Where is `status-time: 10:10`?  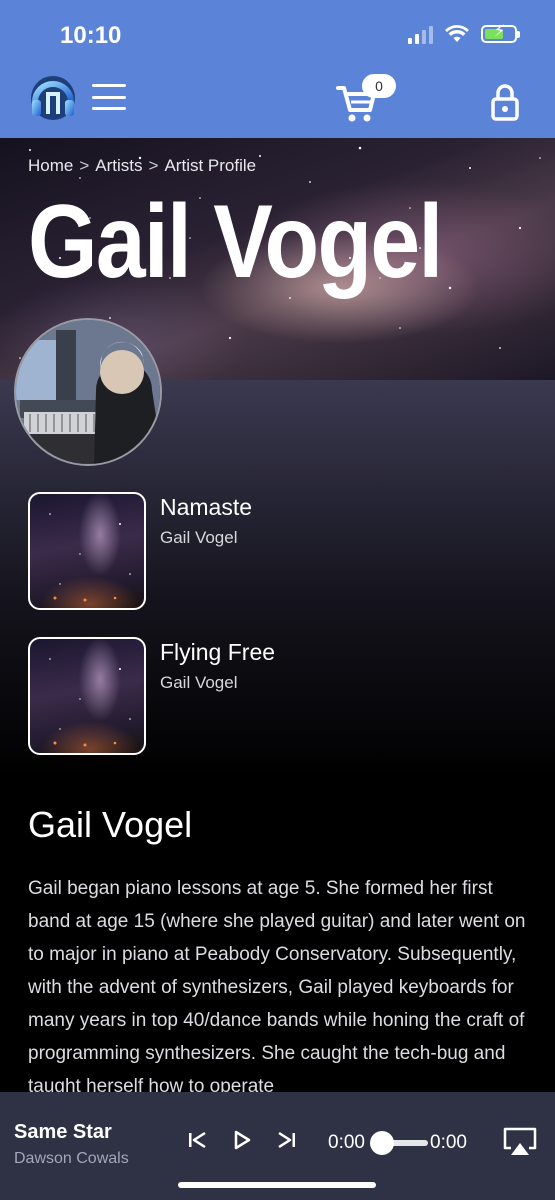
status-time: 10:10 is located at coordinates (91, 35).